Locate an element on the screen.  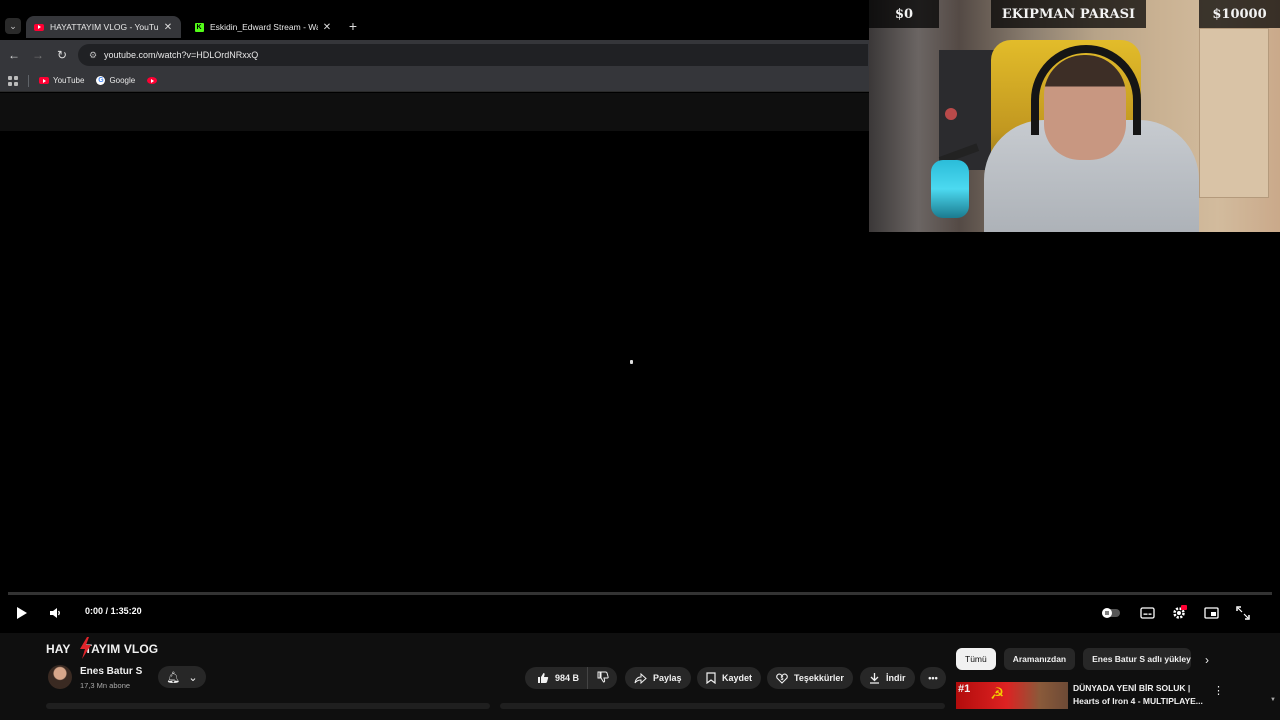
thumbs-up-icon is located at coordinates (543, 678).